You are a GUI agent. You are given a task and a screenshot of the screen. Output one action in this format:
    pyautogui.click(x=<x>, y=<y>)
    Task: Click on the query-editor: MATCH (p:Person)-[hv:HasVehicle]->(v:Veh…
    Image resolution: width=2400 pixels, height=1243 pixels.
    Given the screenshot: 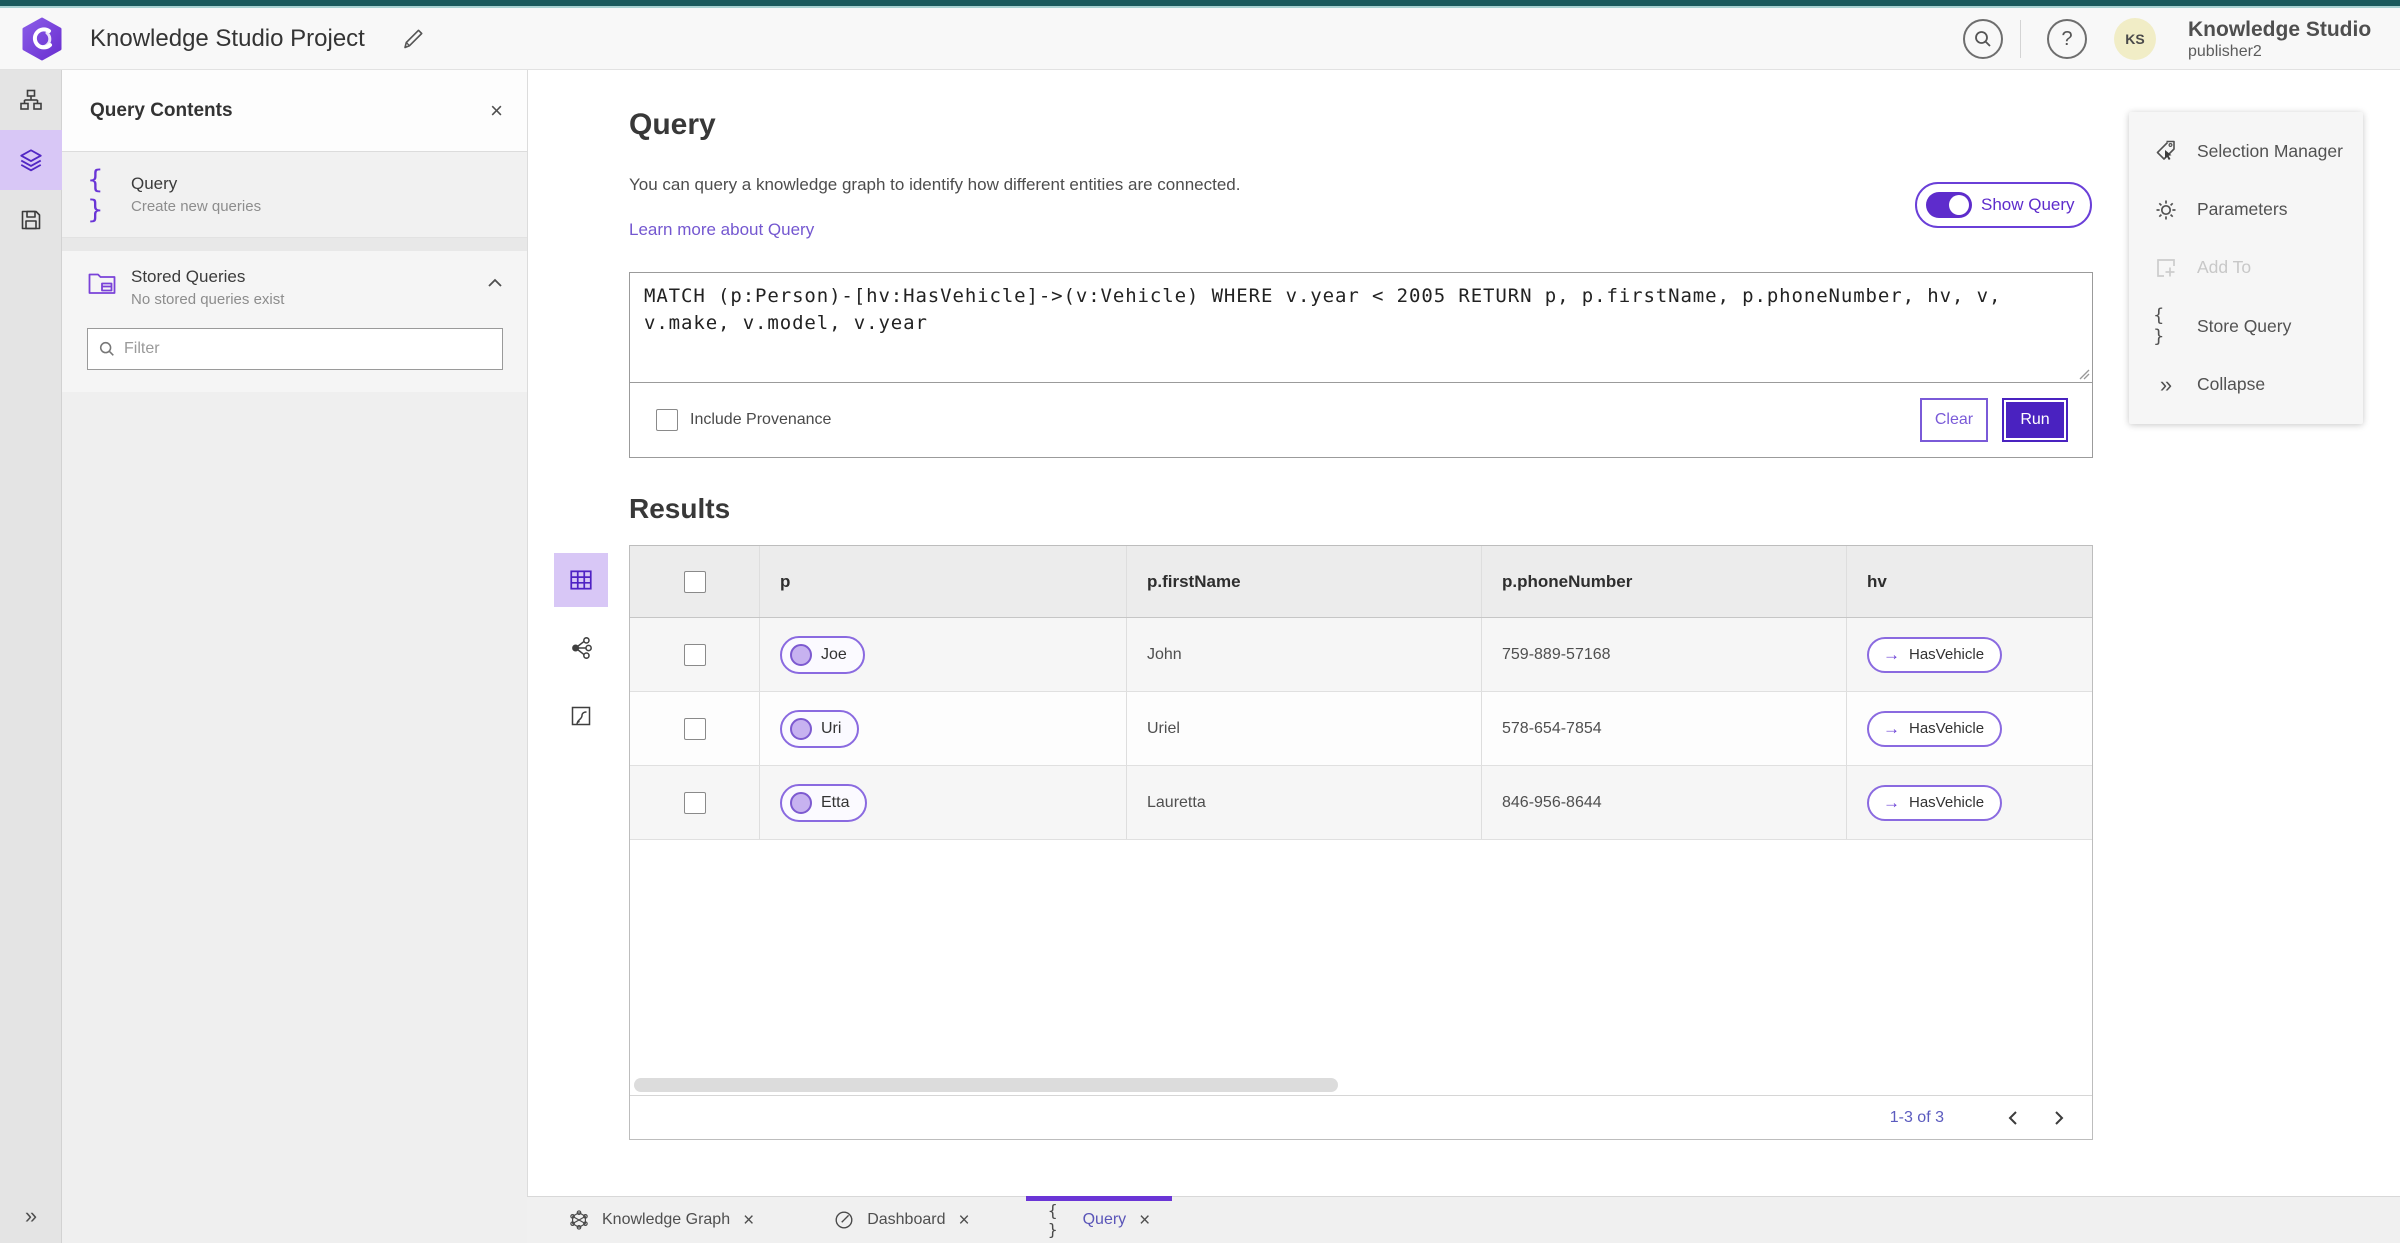 What is the action you would take?
    pyautogui.click(x=1361, y=365)
    